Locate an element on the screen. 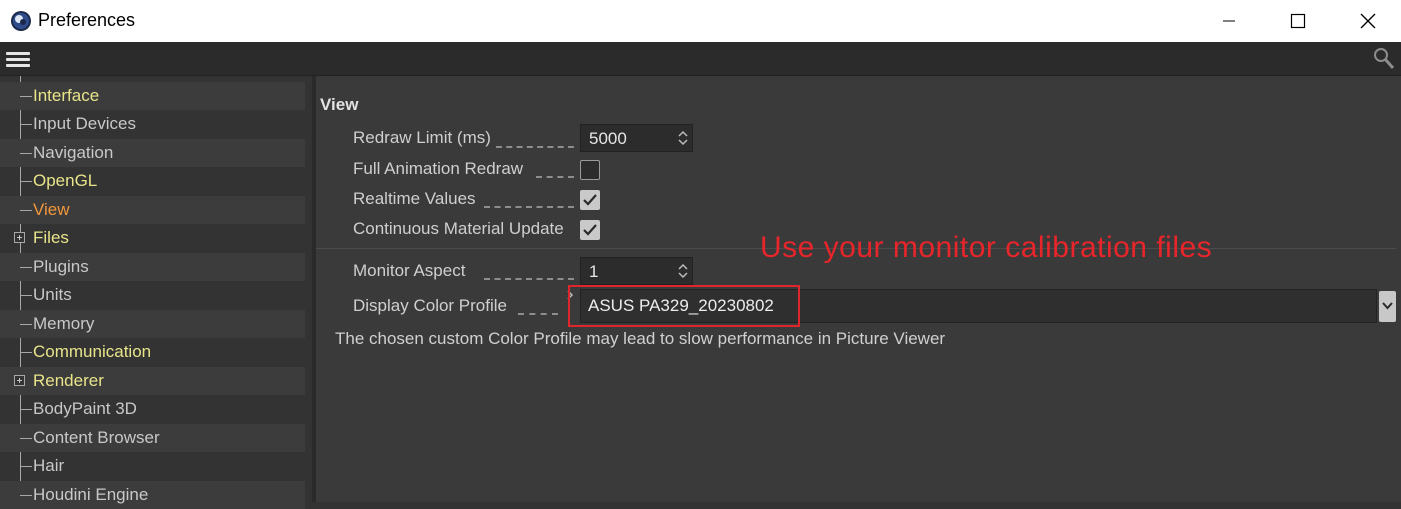 Image resolution: width=1401 pixels, height=509 pixels. menu-bar is located at coordinates (700, 59).